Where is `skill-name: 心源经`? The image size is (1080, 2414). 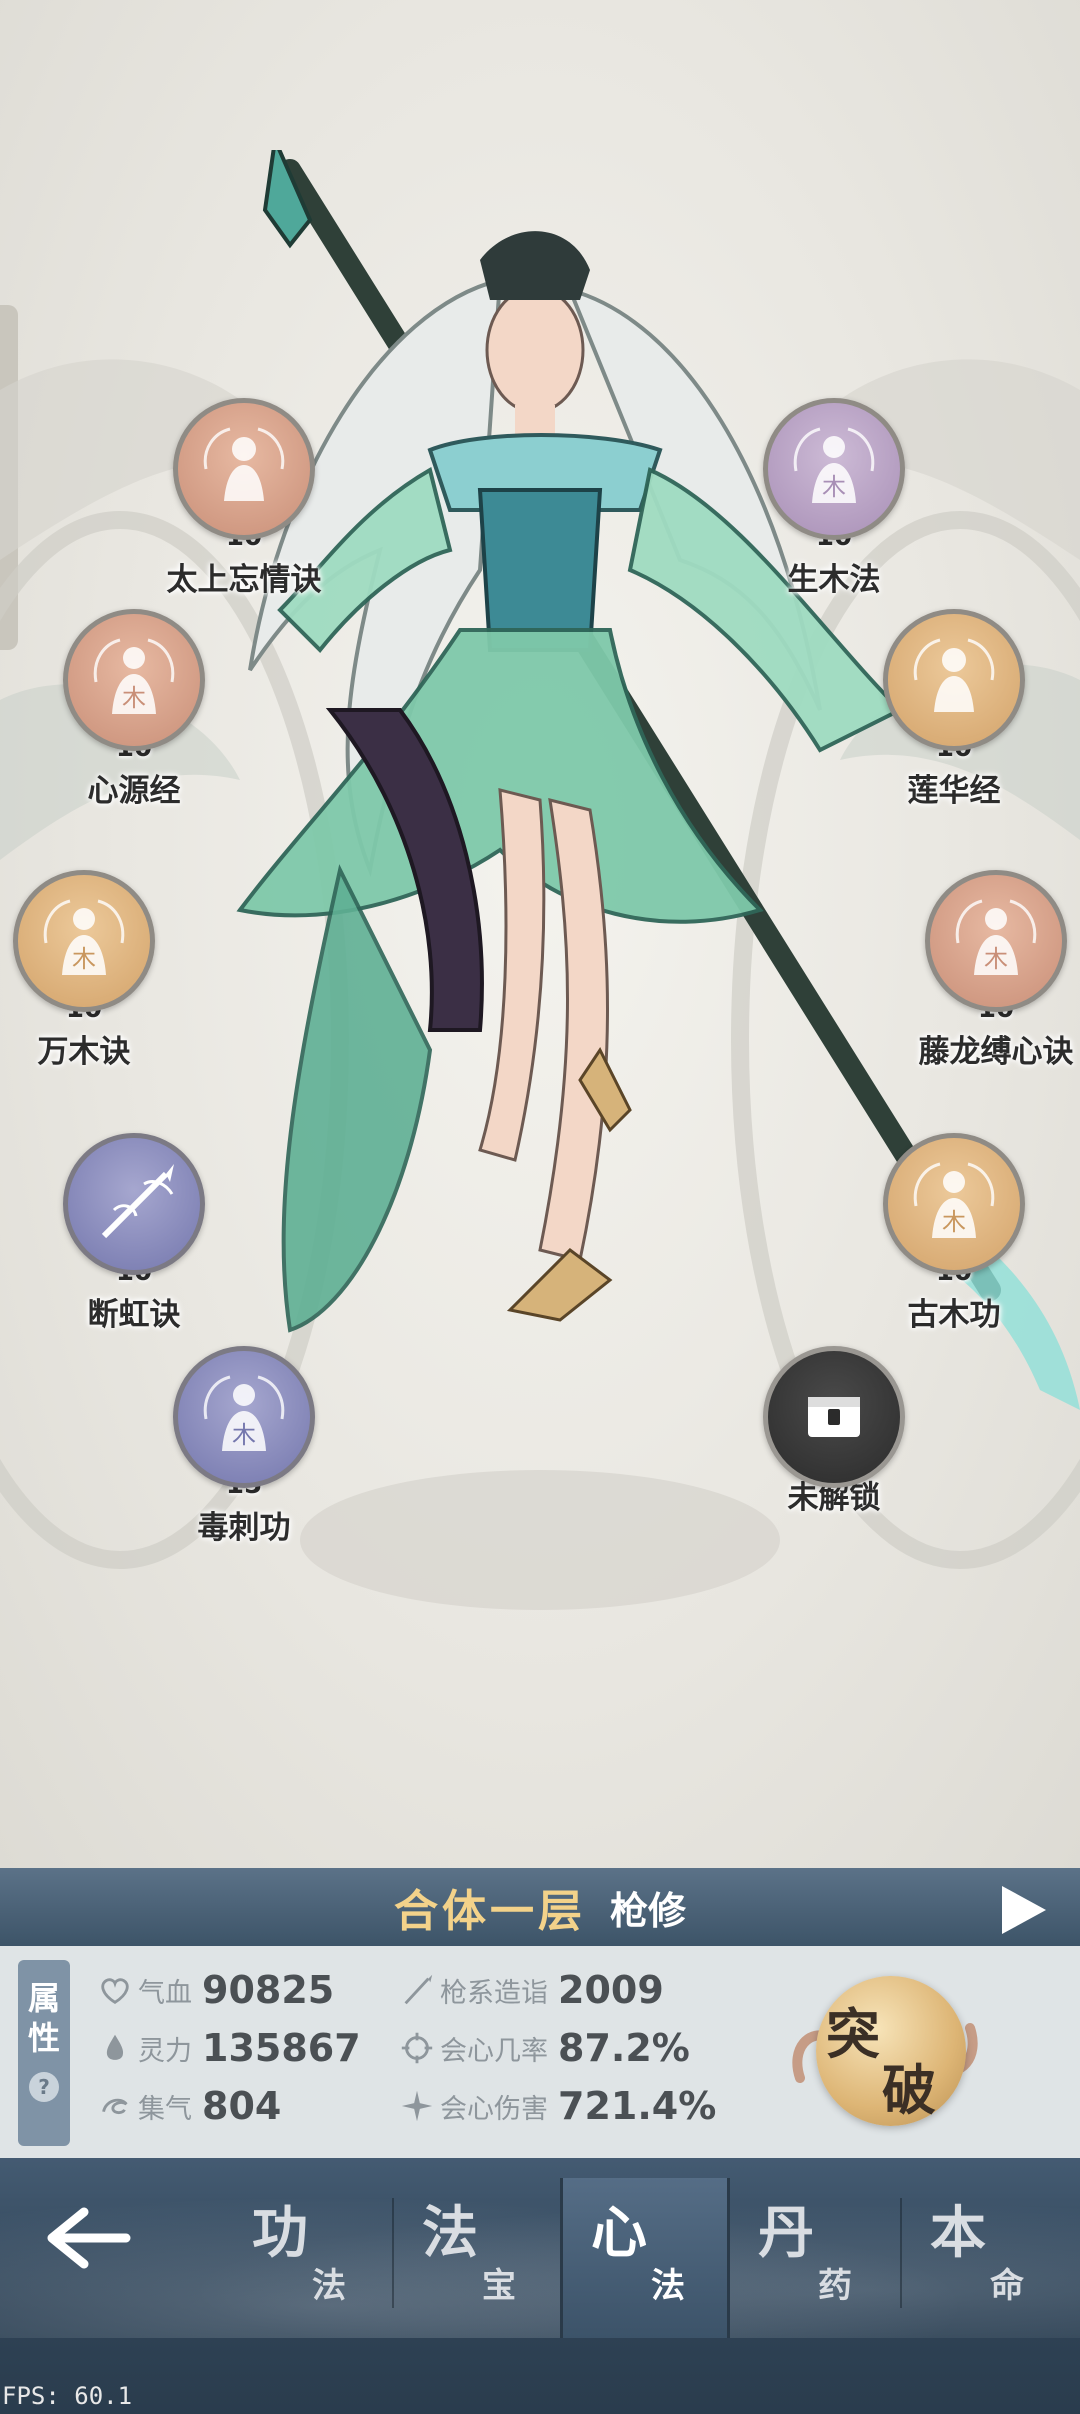
skill-name: 心源经 is located at coordinates (134, 791).